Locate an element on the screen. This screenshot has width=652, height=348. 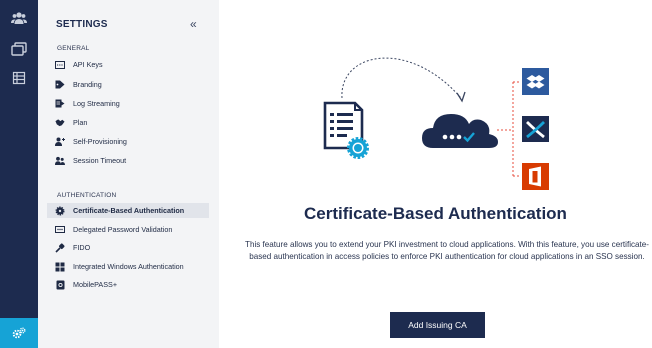
nav-item-integrated-windows-authentication: Integrated Windows Authentication is located at coordinates (128, 266).